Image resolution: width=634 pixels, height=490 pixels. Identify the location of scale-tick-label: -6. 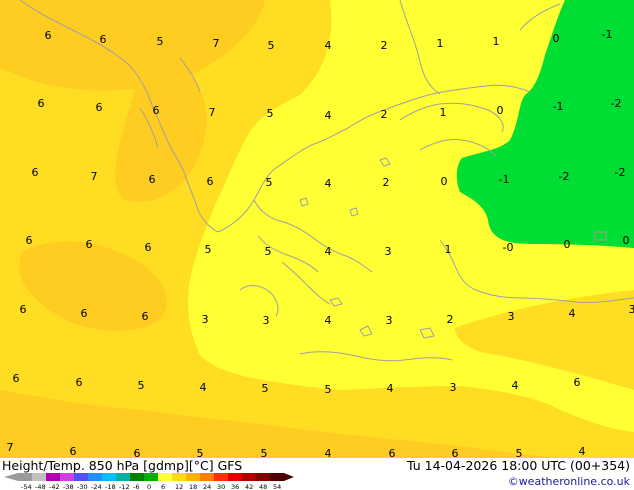
(136, 486).